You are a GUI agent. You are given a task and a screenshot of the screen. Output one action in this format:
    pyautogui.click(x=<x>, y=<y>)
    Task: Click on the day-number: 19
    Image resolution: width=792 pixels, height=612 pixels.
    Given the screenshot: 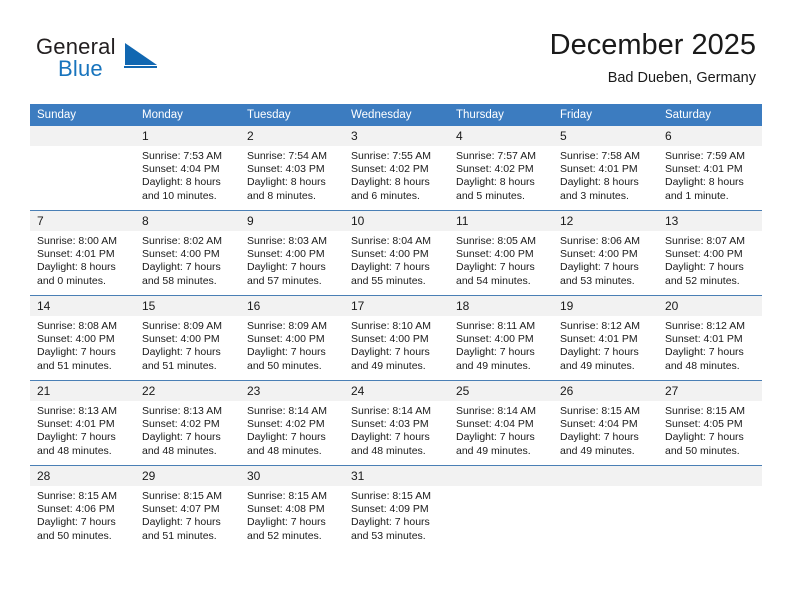 What is the action you would take?
    pyautogui.click(x=605, y=306)
    